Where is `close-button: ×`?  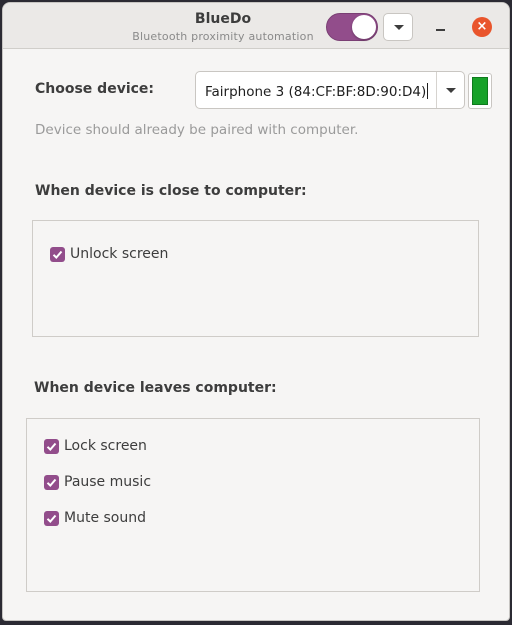
close-button: × is located at coordinates (482, 27).